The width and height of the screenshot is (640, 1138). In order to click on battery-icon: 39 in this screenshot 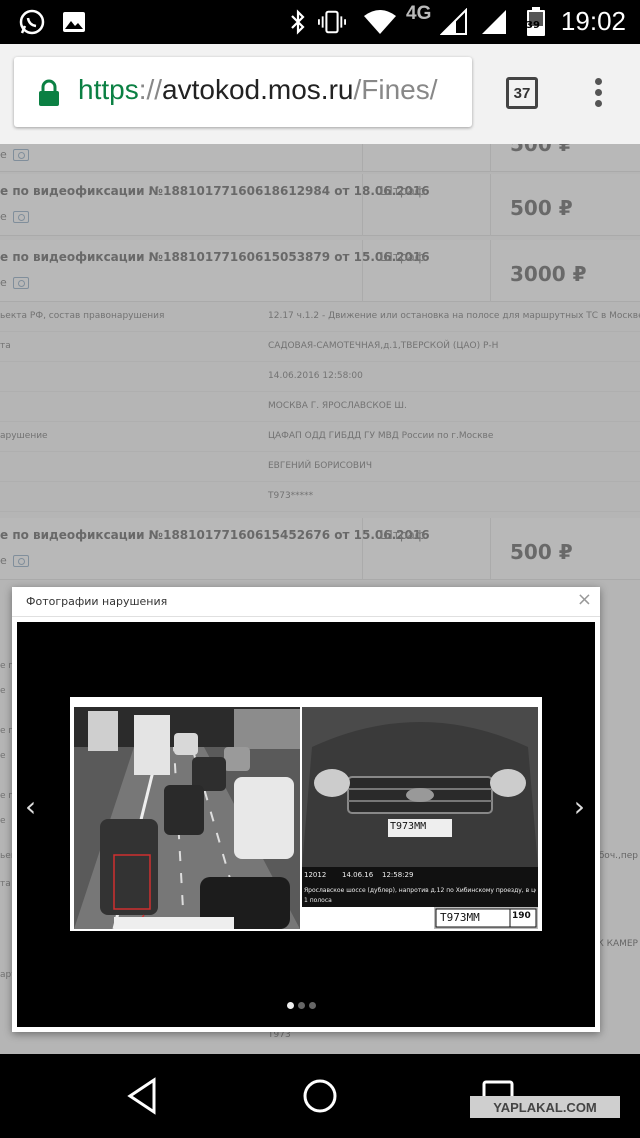, I will do `click(536, 21)`.